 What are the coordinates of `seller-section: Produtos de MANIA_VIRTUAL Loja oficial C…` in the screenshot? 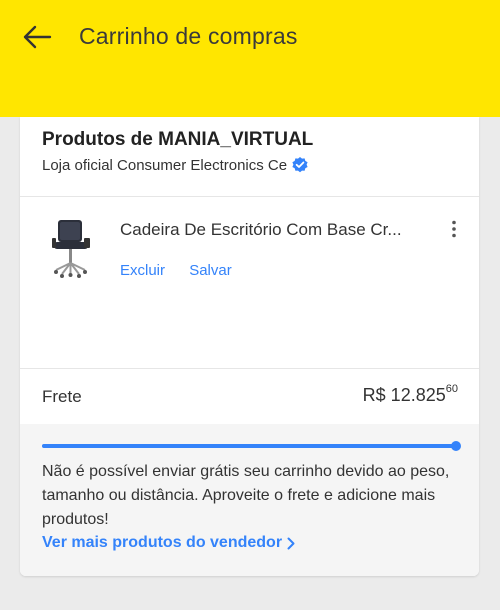 It's located at (249, 157).